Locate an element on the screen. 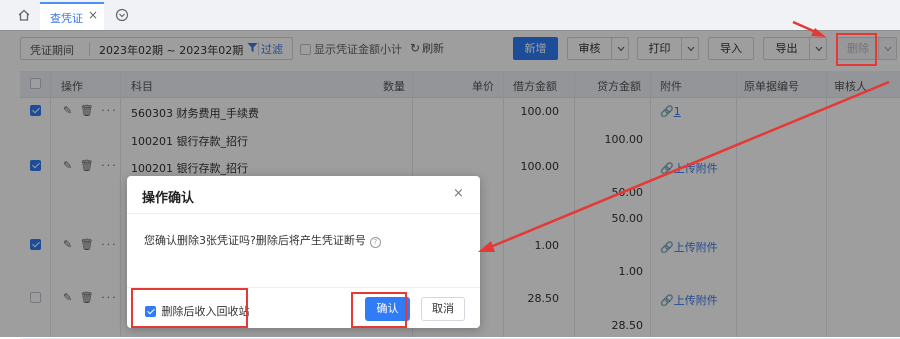 Image resolution: width=900 pixels, height=339 pixels. dialog-title: 操作确认 is located at coordinates (168, 198).